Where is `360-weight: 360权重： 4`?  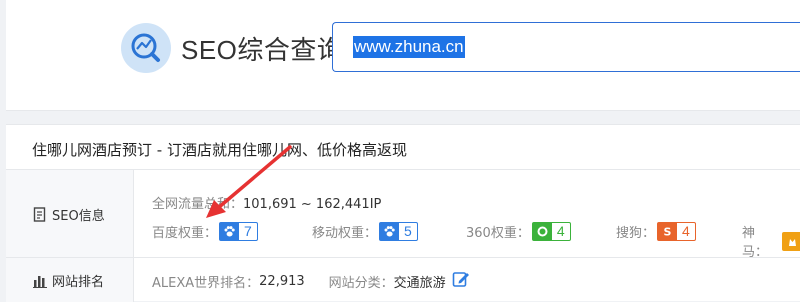
360-weight: 360权重： 4 is located at coordinates (518, 231).